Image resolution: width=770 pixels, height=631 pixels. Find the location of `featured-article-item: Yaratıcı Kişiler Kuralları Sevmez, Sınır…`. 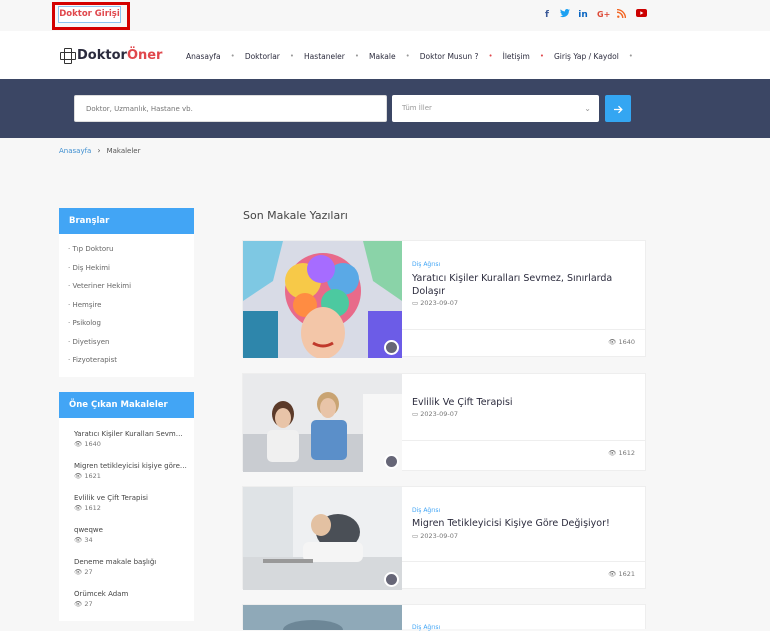

featured-article-item: Yaratıcı Kişiler Kuralları Sevmez, Sınır… is located at coordinates (126, 438).